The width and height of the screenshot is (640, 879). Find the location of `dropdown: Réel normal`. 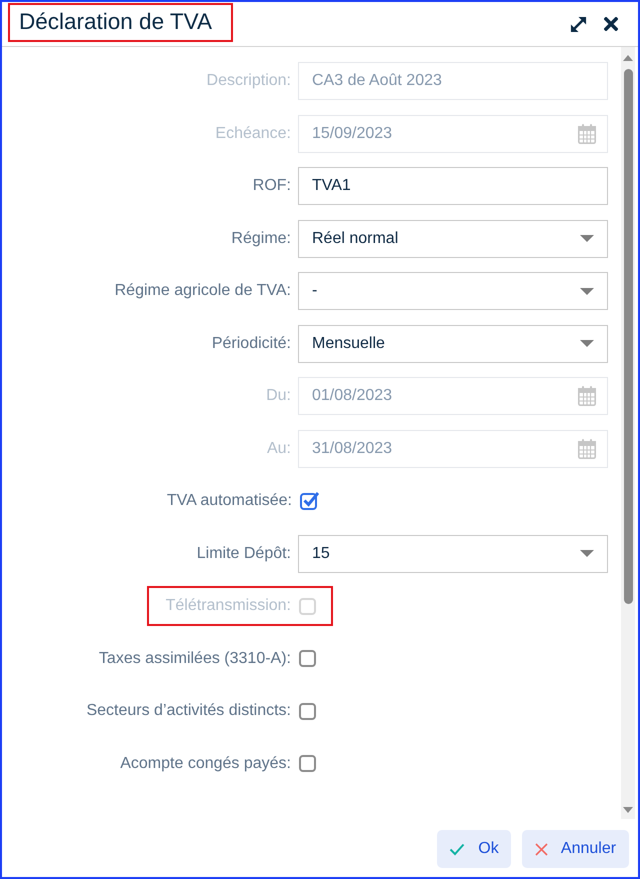

dropdown: Réel normal is located at coordinates (453, 239).